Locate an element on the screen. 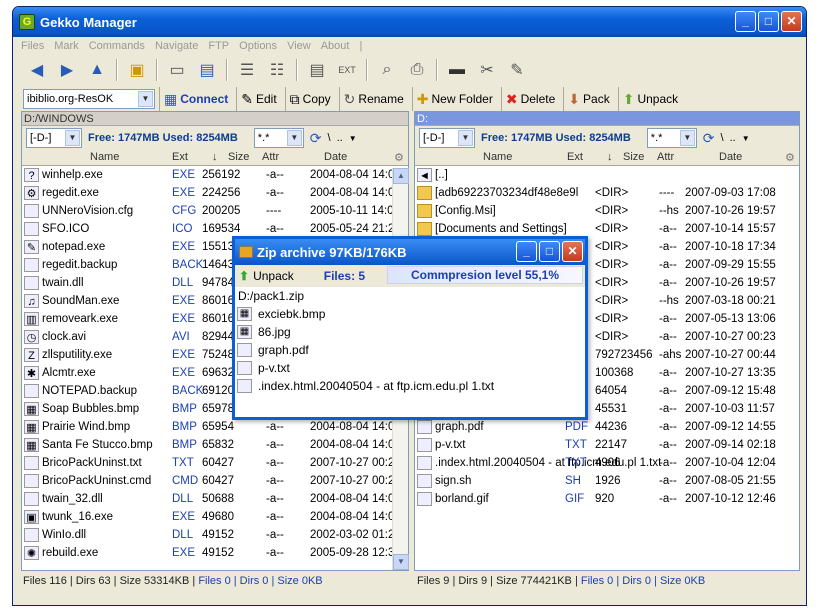 This screenshot has width=823, height=615. file-size: <DIR> is located at coordinates (612, 193).